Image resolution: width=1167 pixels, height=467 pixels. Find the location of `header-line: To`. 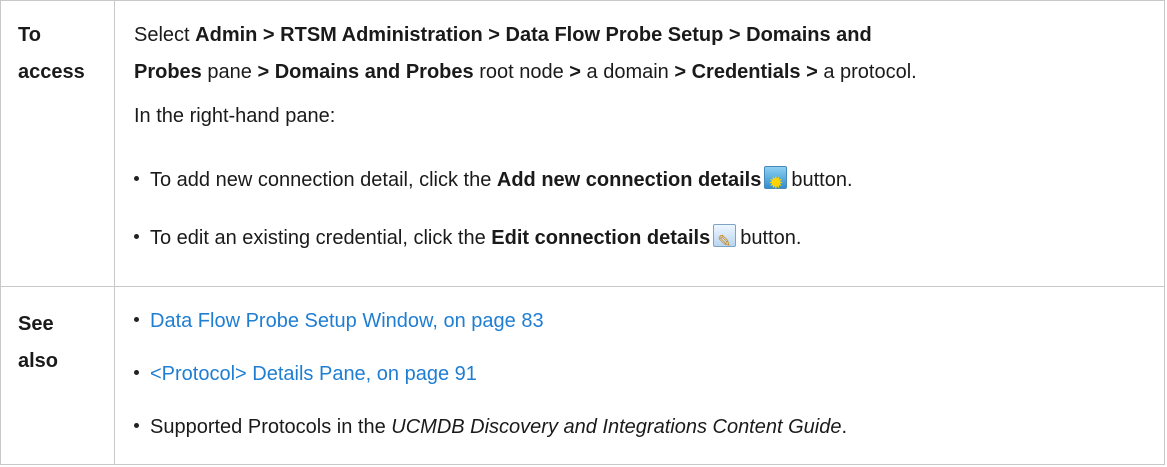

header-line: To is located at coordinates (29, 35).